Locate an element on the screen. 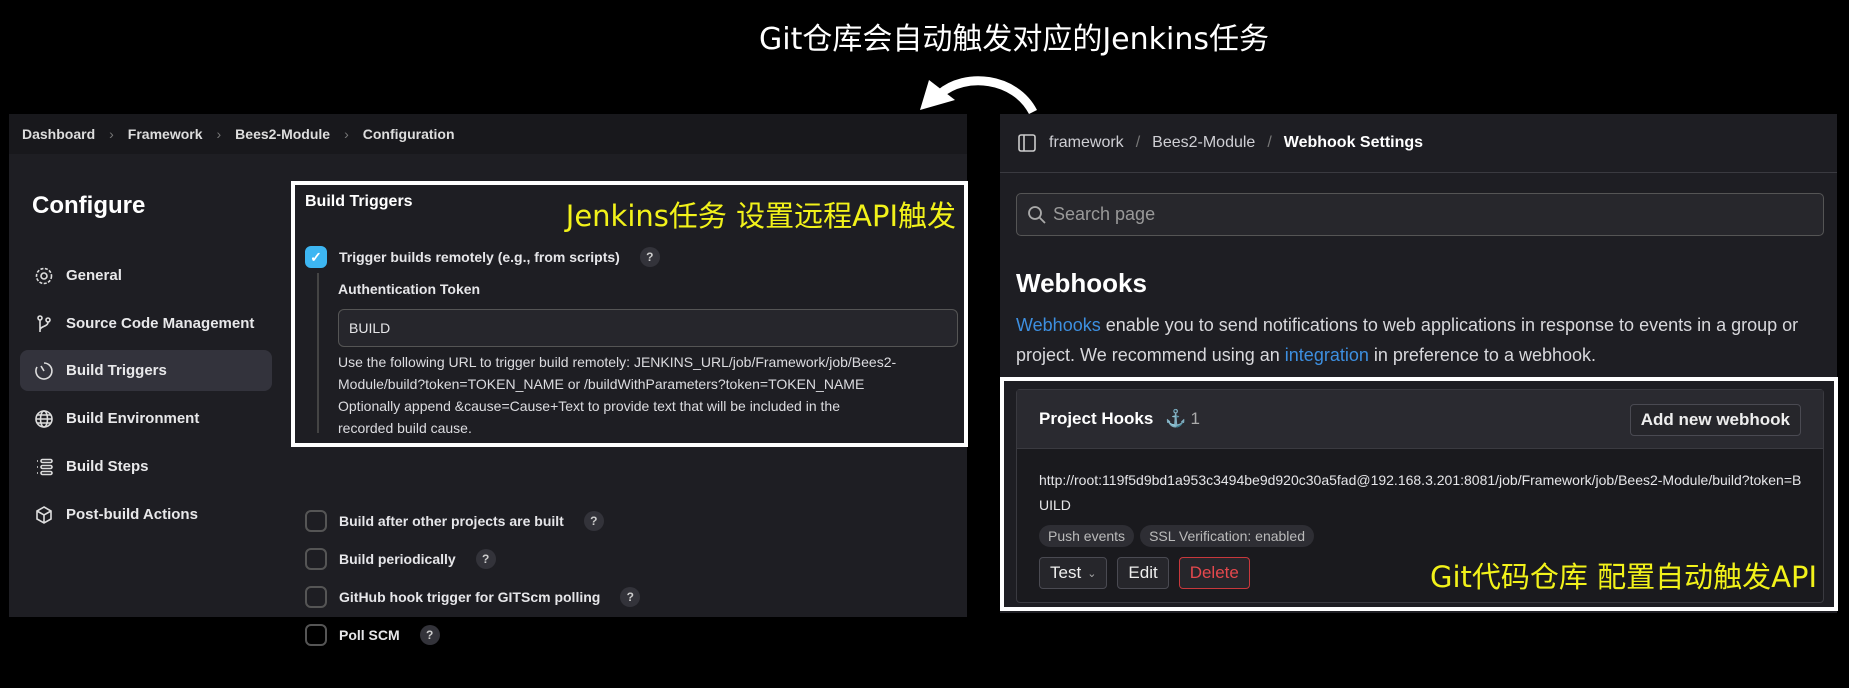 The width and height of the screenshot is (1849, 688). card-title: Project Hooks is located at coordinates (1096, 418).